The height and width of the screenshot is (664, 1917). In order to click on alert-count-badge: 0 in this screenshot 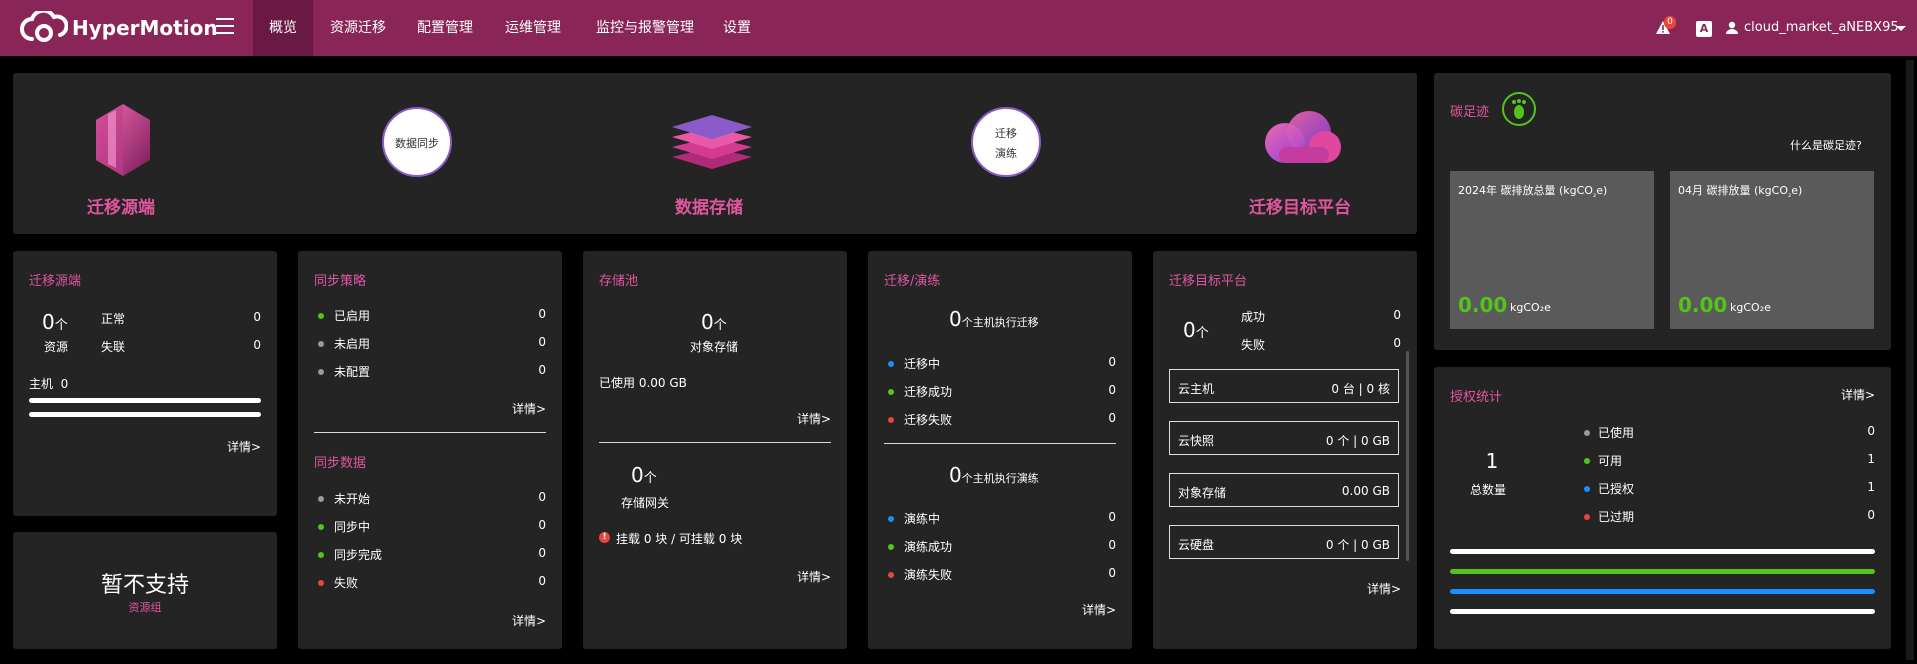, I will do `click(1670, 22)`.